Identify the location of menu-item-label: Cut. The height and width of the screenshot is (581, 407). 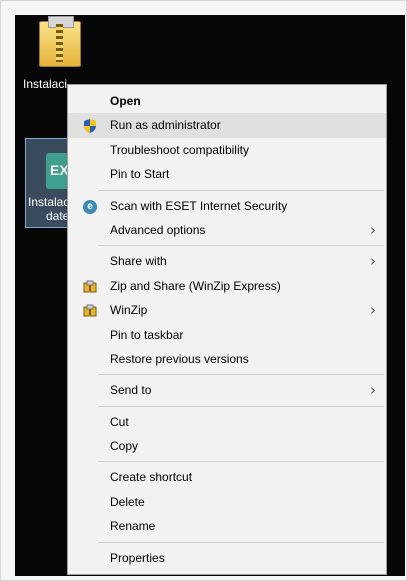
(119, 421).